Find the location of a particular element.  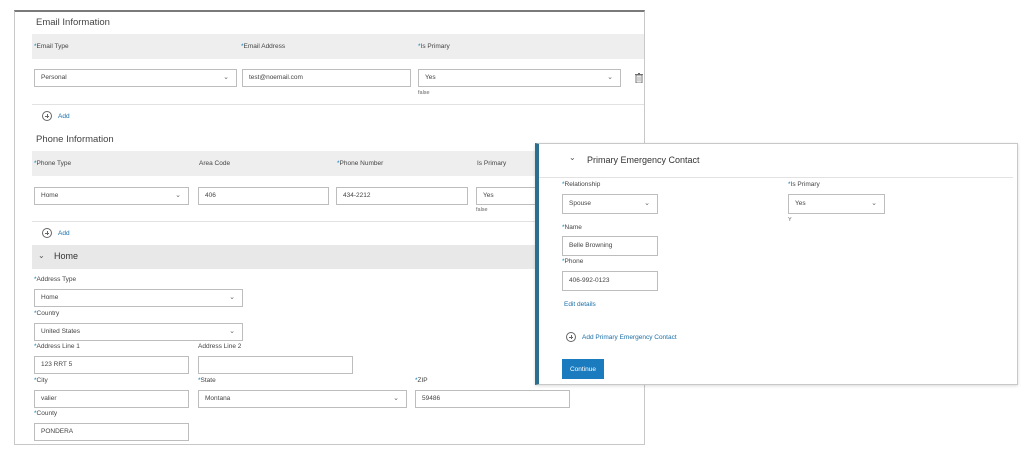

phone-number-header: *Phone Number is located at coordinates (360, 163).